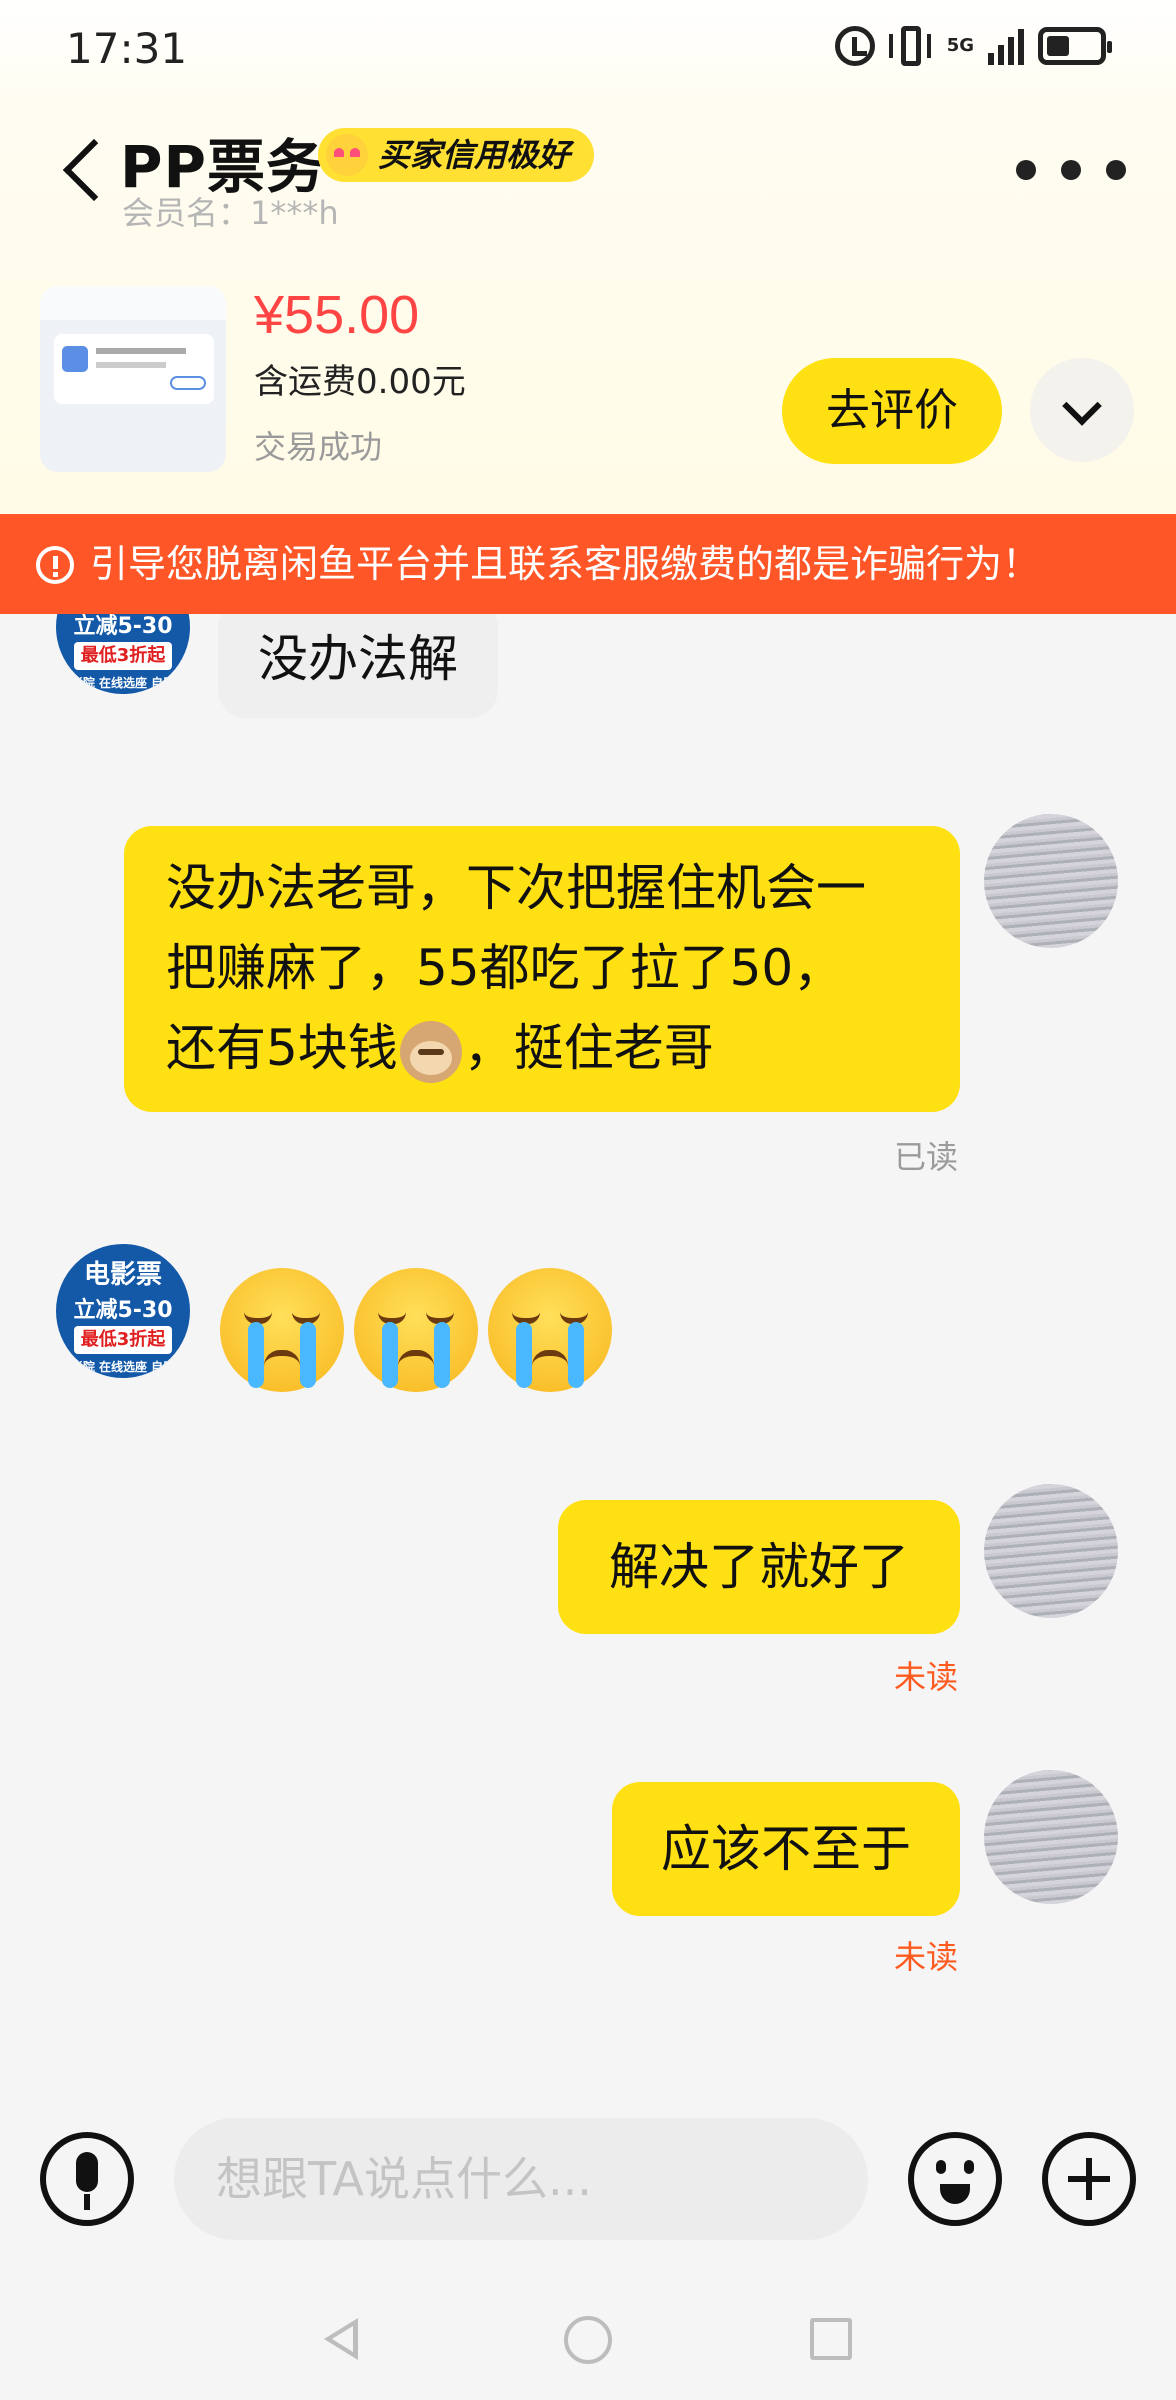  What do you see at coordinates (854, 46) in the screenshot?
I see `alarm-icon` at bounding box center [854, 46].